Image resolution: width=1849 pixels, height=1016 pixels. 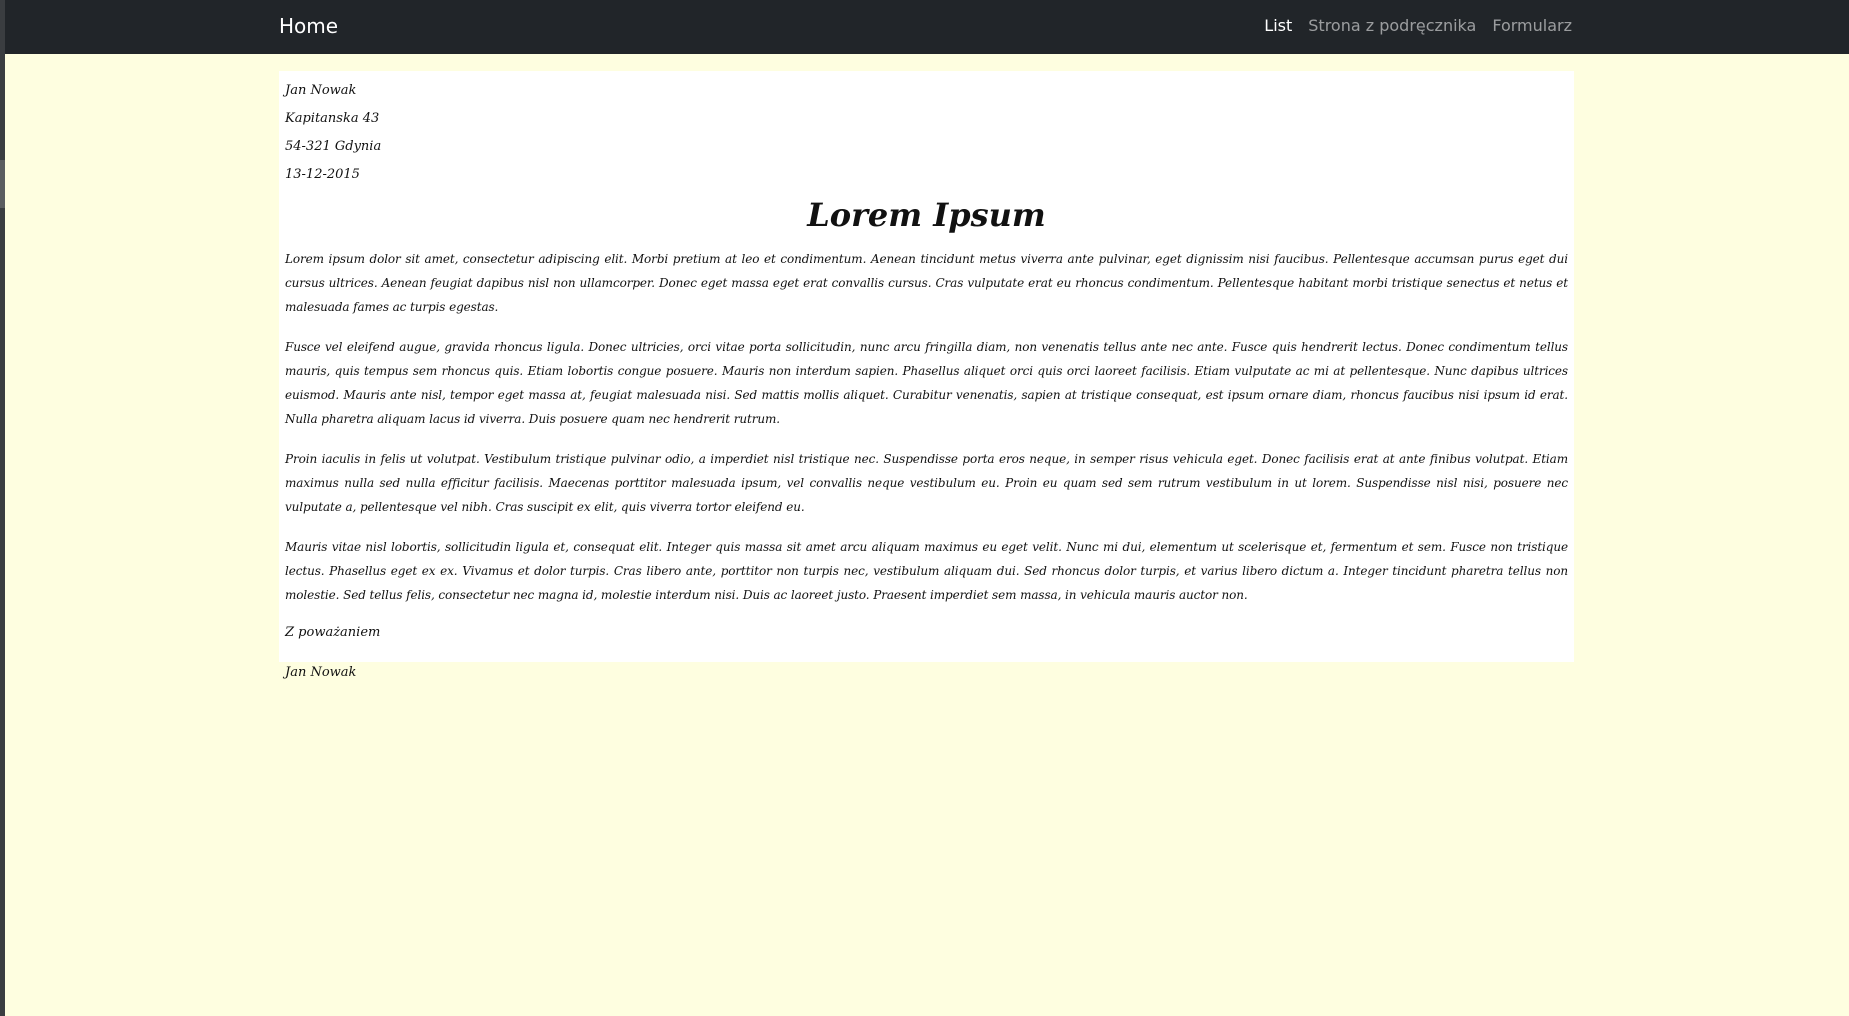 What do you see at coordinates (322, 174) in the screenshot?
I see `letter-date: 13-12-2015` at bounding box center [322, 174].